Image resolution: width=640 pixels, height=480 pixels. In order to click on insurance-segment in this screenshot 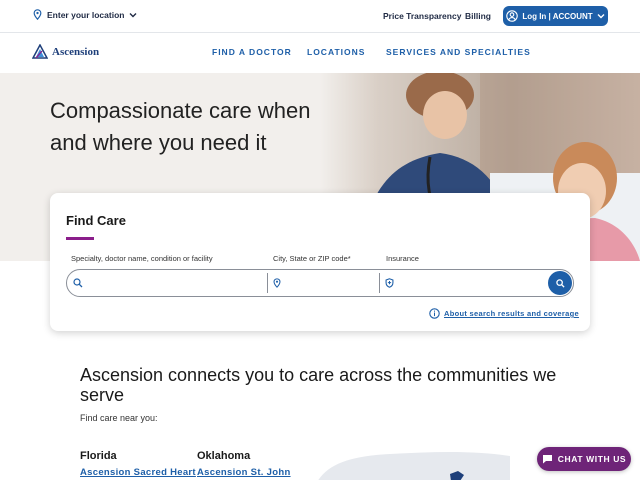, I will do `click(465, 283)`.